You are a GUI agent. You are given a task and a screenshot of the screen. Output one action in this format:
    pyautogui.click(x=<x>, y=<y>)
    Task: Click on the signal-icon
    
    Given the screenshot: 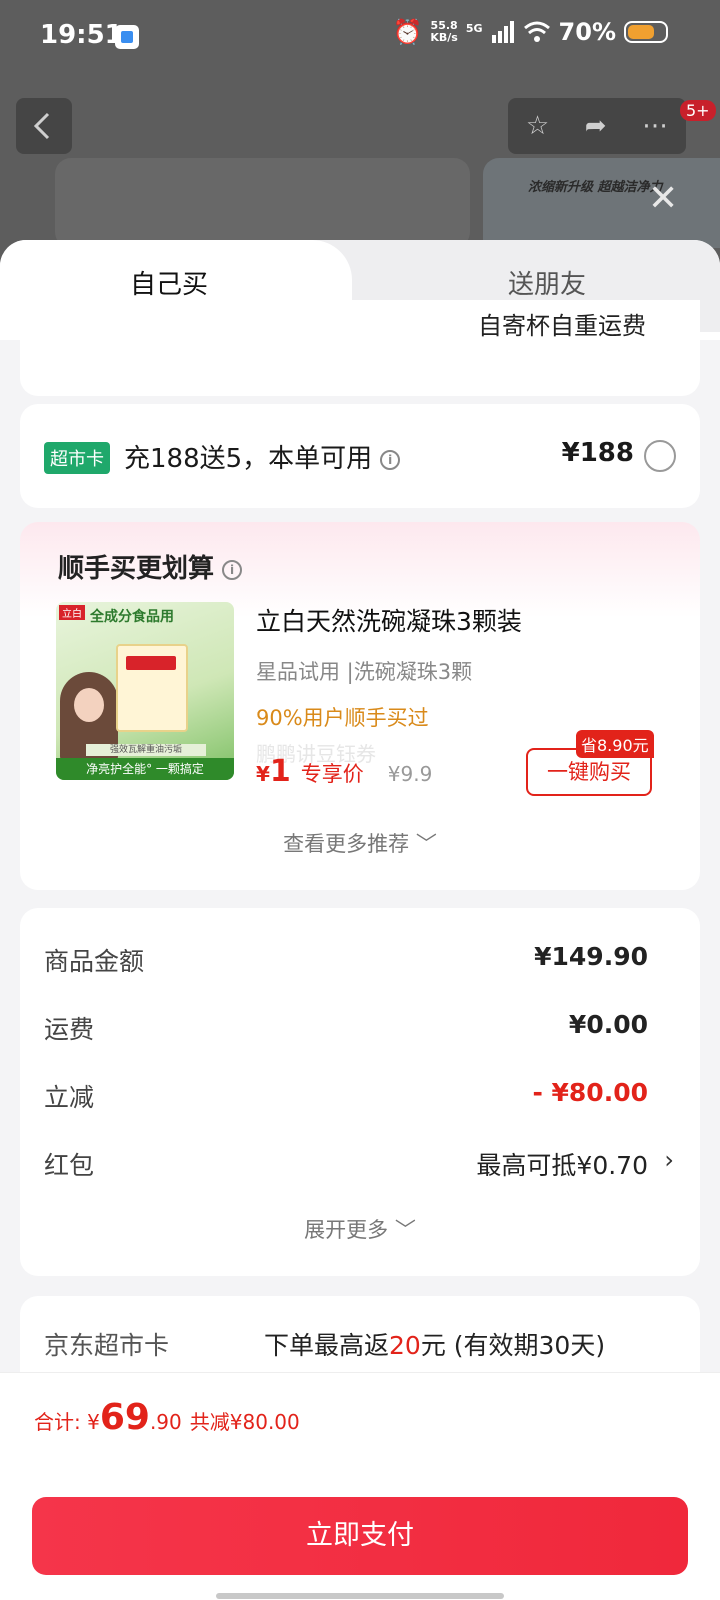 What is the action you would take?
    pyautogui.click(x=502, y=32)
    